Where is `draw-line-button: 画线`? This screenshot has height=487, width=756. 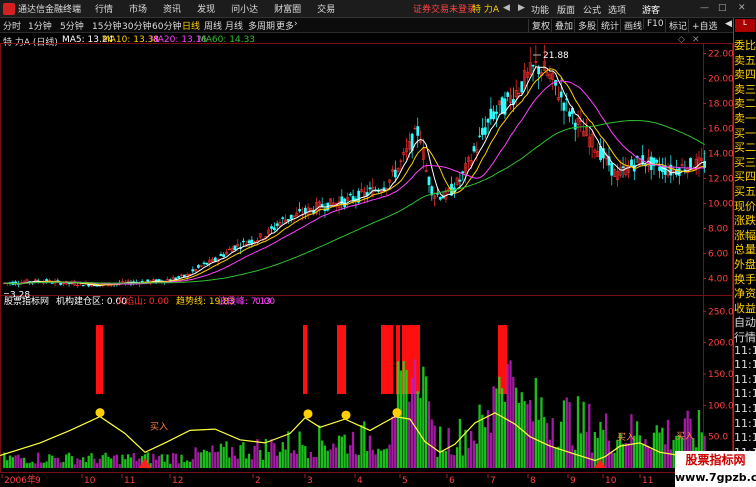
draw-line-button: 画线 is located at coordinates (631, 25).